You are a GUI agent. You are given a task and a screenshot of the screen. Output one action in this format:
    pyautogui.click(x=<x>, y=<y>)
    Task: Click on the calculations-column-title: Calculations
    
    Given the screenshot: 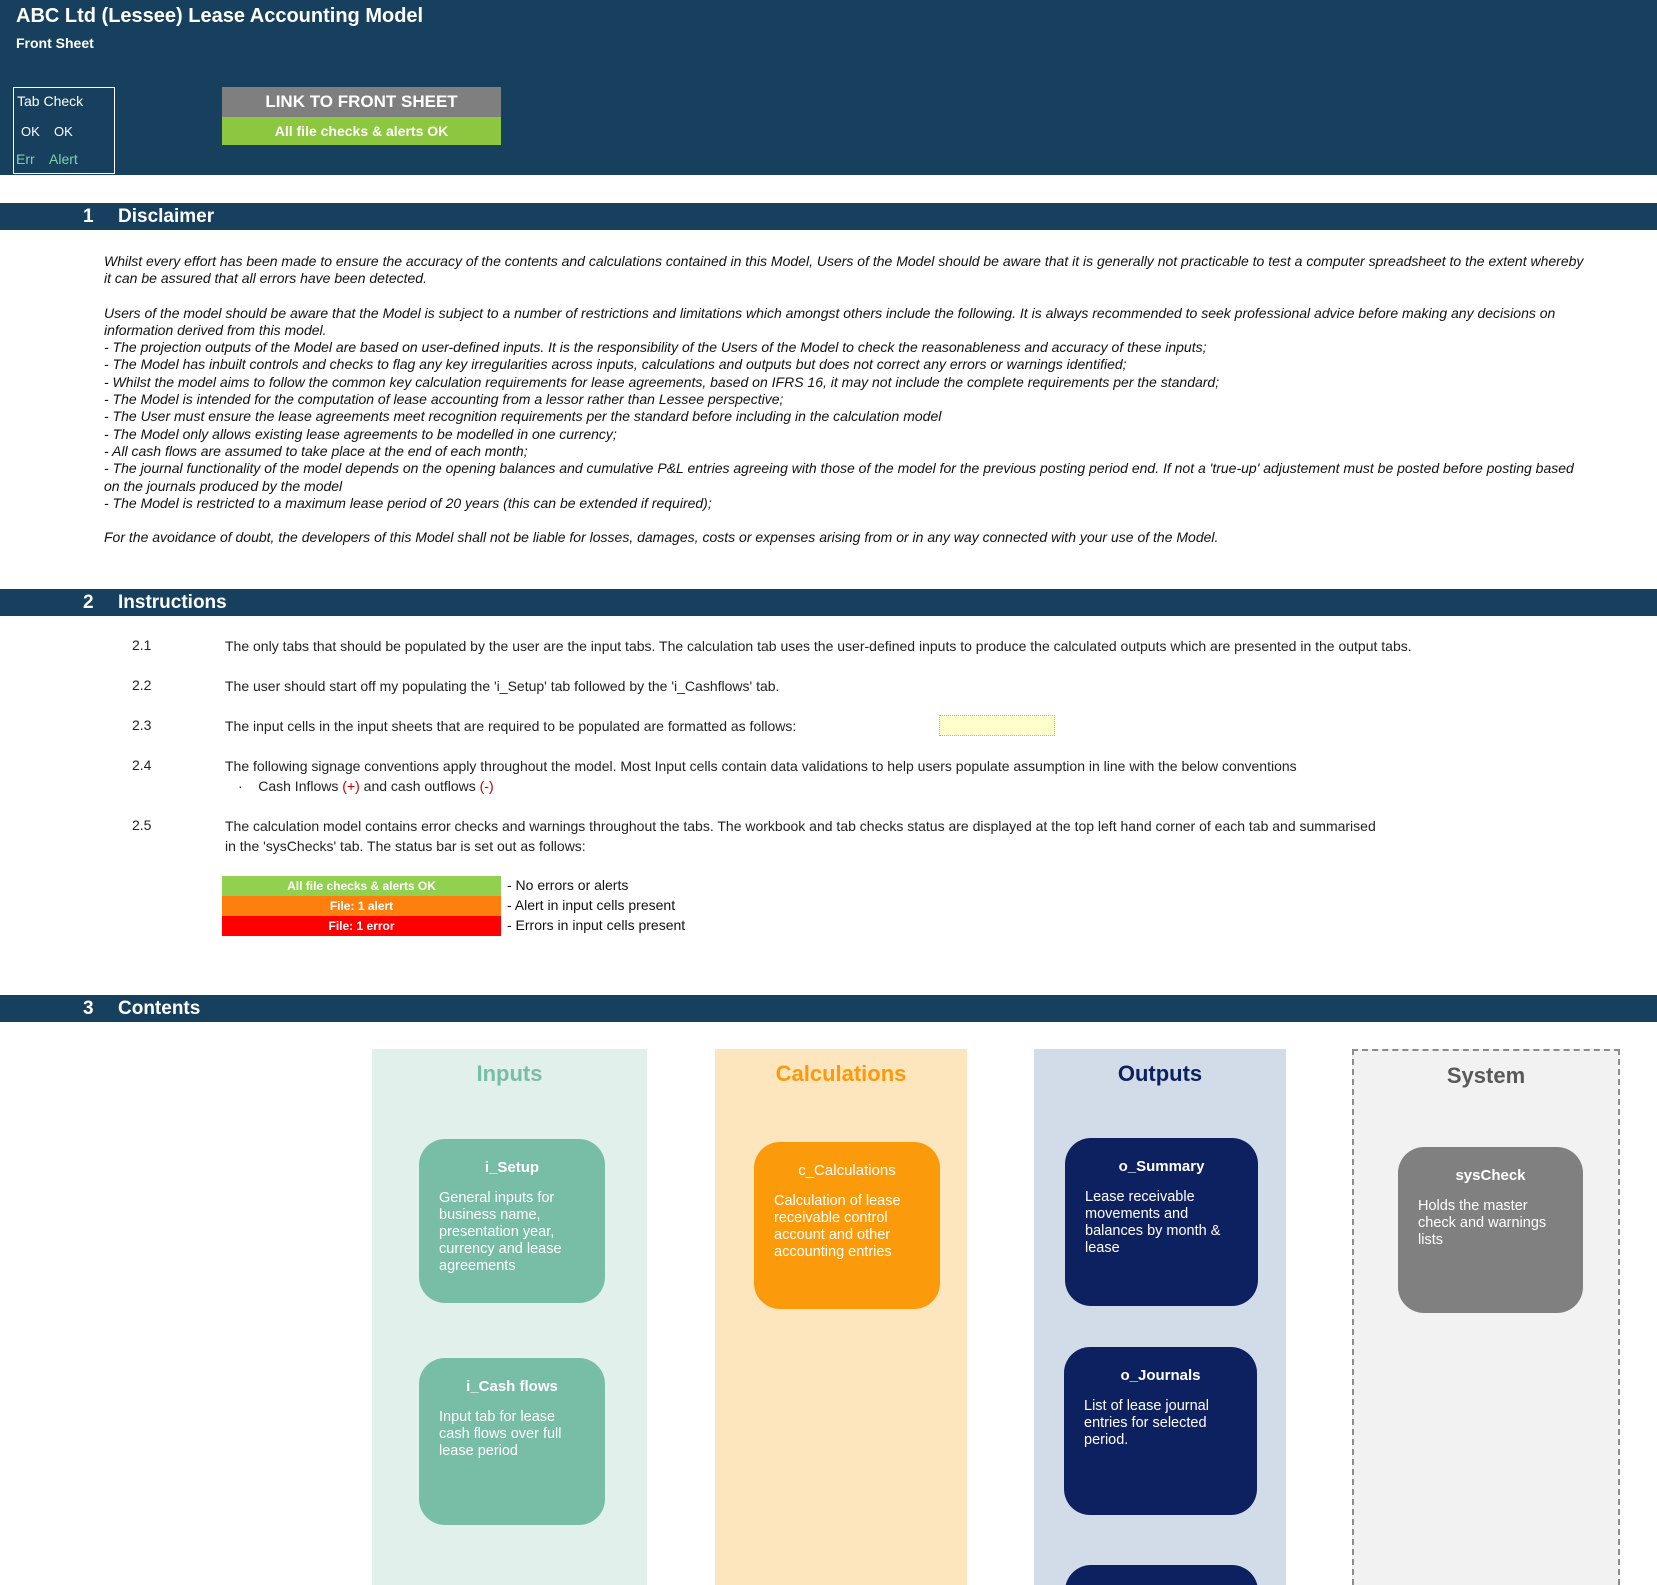 What is the action you would take?
    pyautogui.click(x=841, y=1073)
    